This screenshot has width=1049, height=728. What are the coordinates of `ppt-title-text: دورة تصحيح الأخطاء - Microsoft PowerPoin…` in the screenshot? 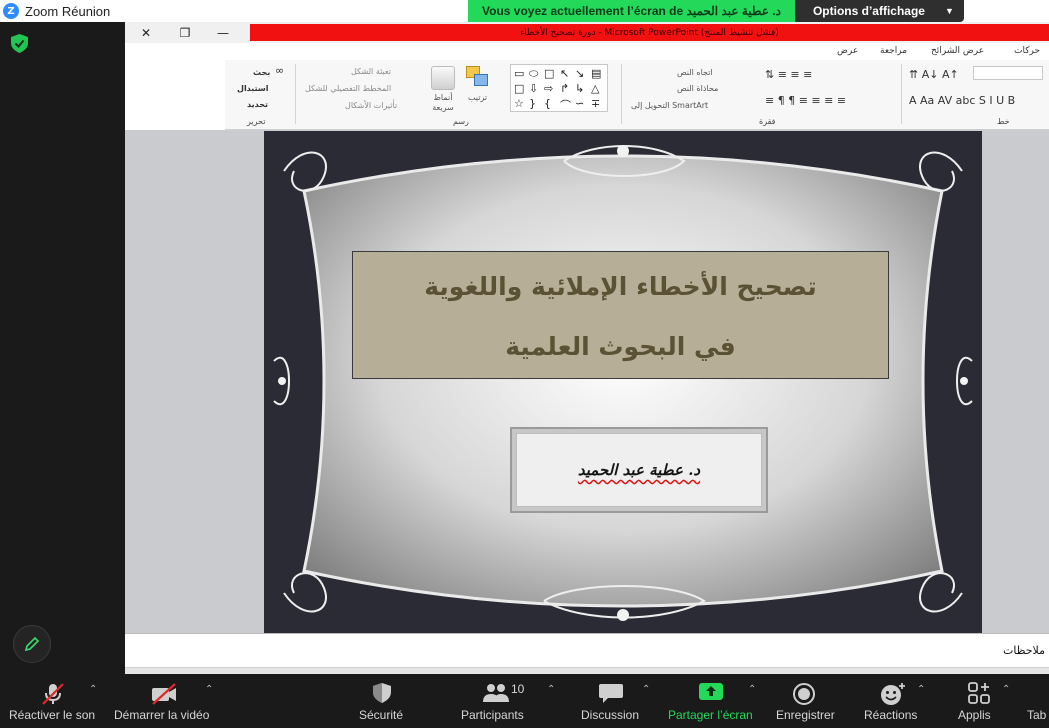 It's located at (649, 32).